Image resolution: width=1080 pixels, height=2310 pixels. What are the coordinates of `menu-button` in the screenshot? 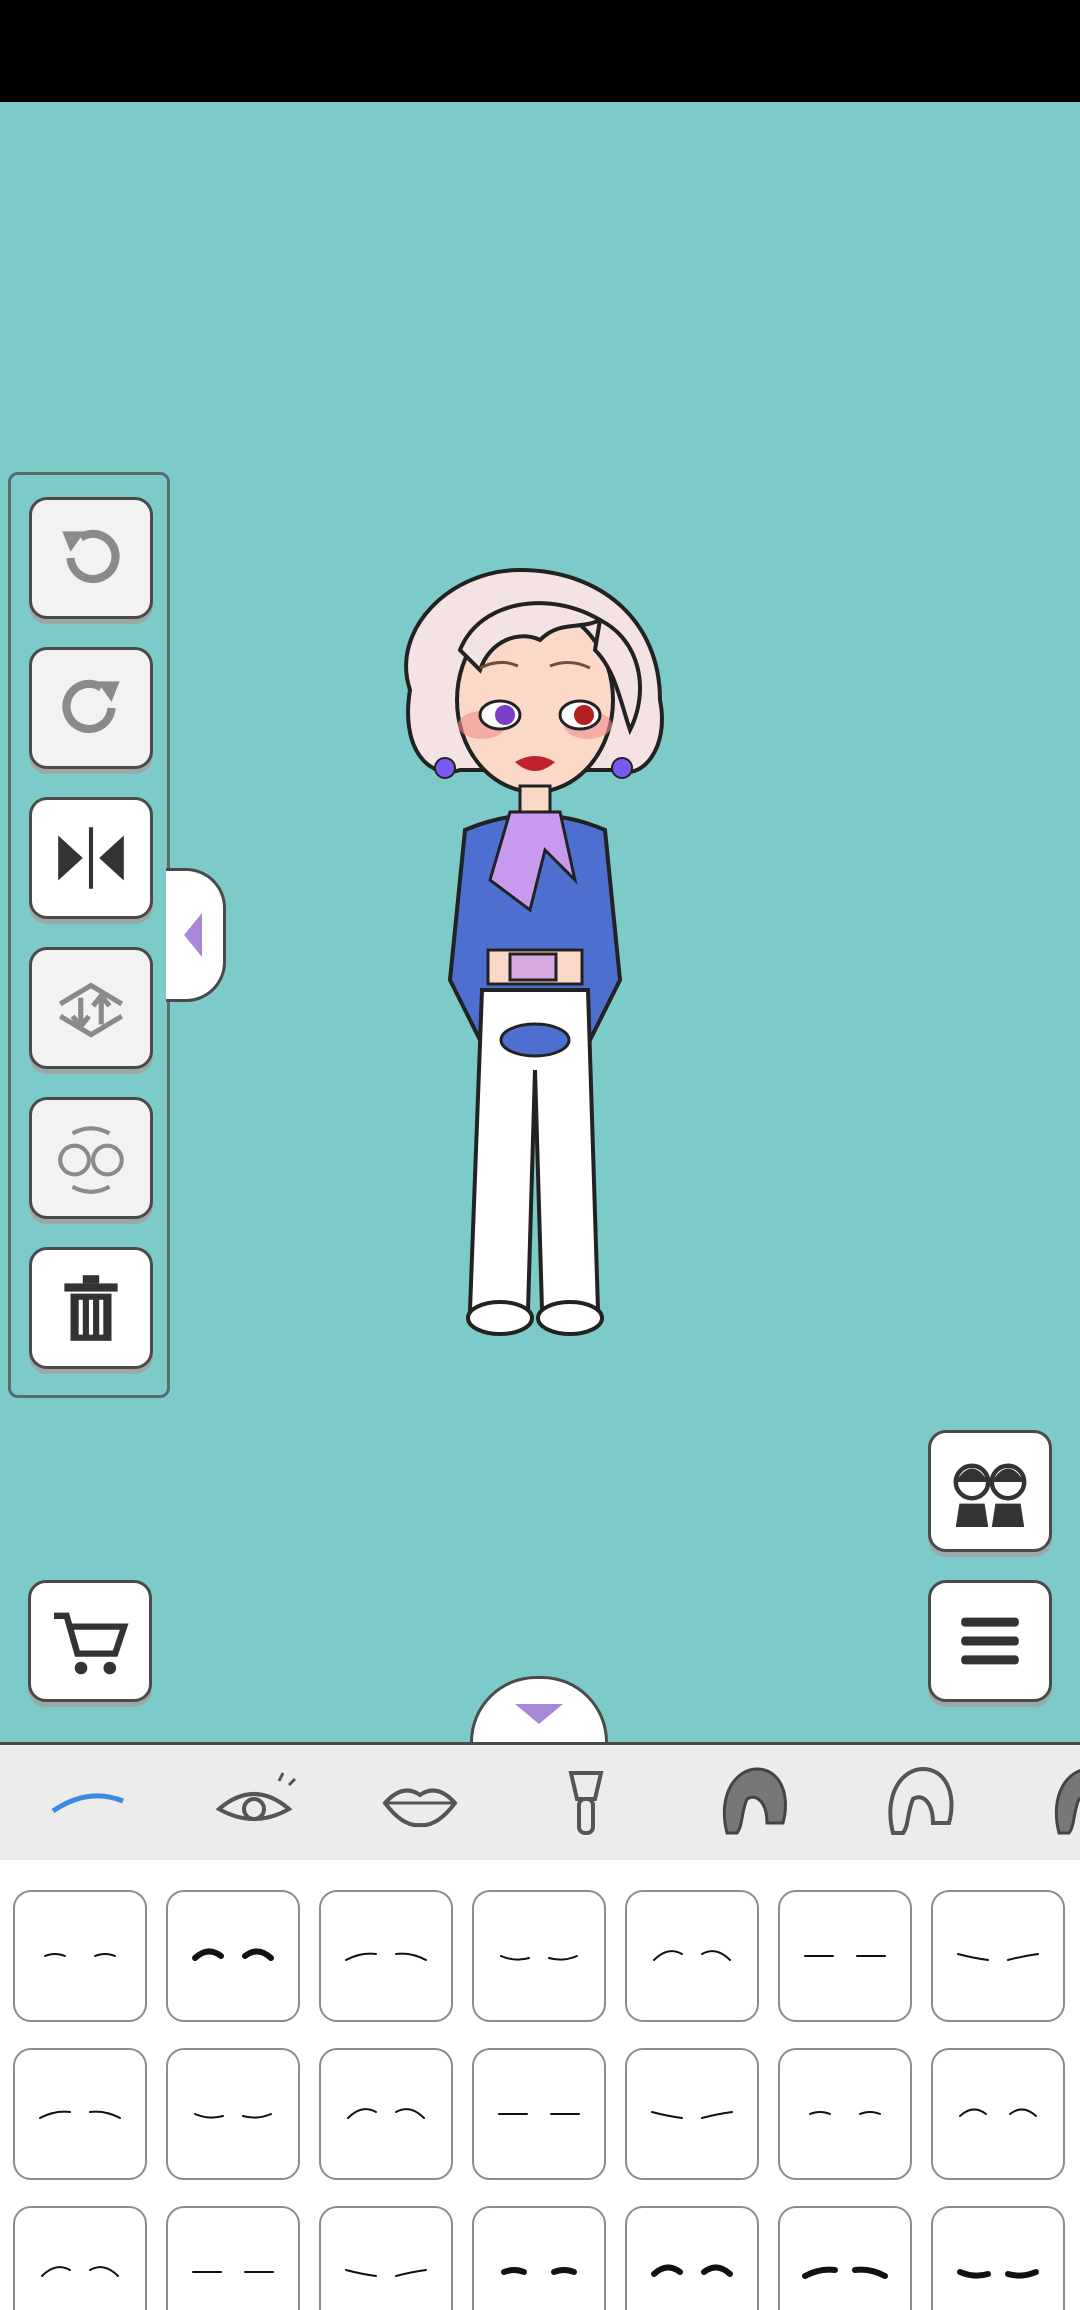 It's located at (990, 1641).